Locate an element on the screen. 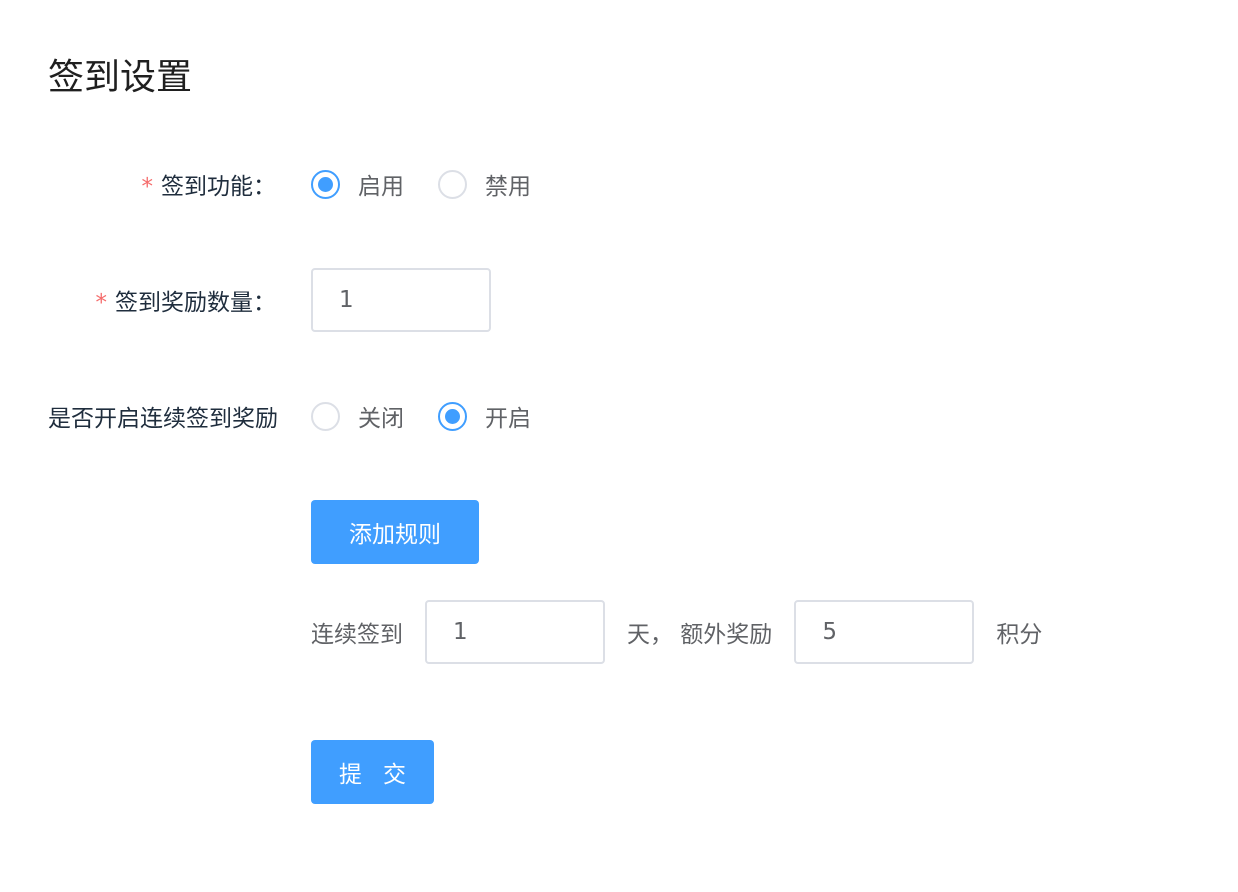 Image resolution: width=1238 pixels, height=892 pixels. checkin-feature-label: * 签到功能： is located at coordinates (145, 184).